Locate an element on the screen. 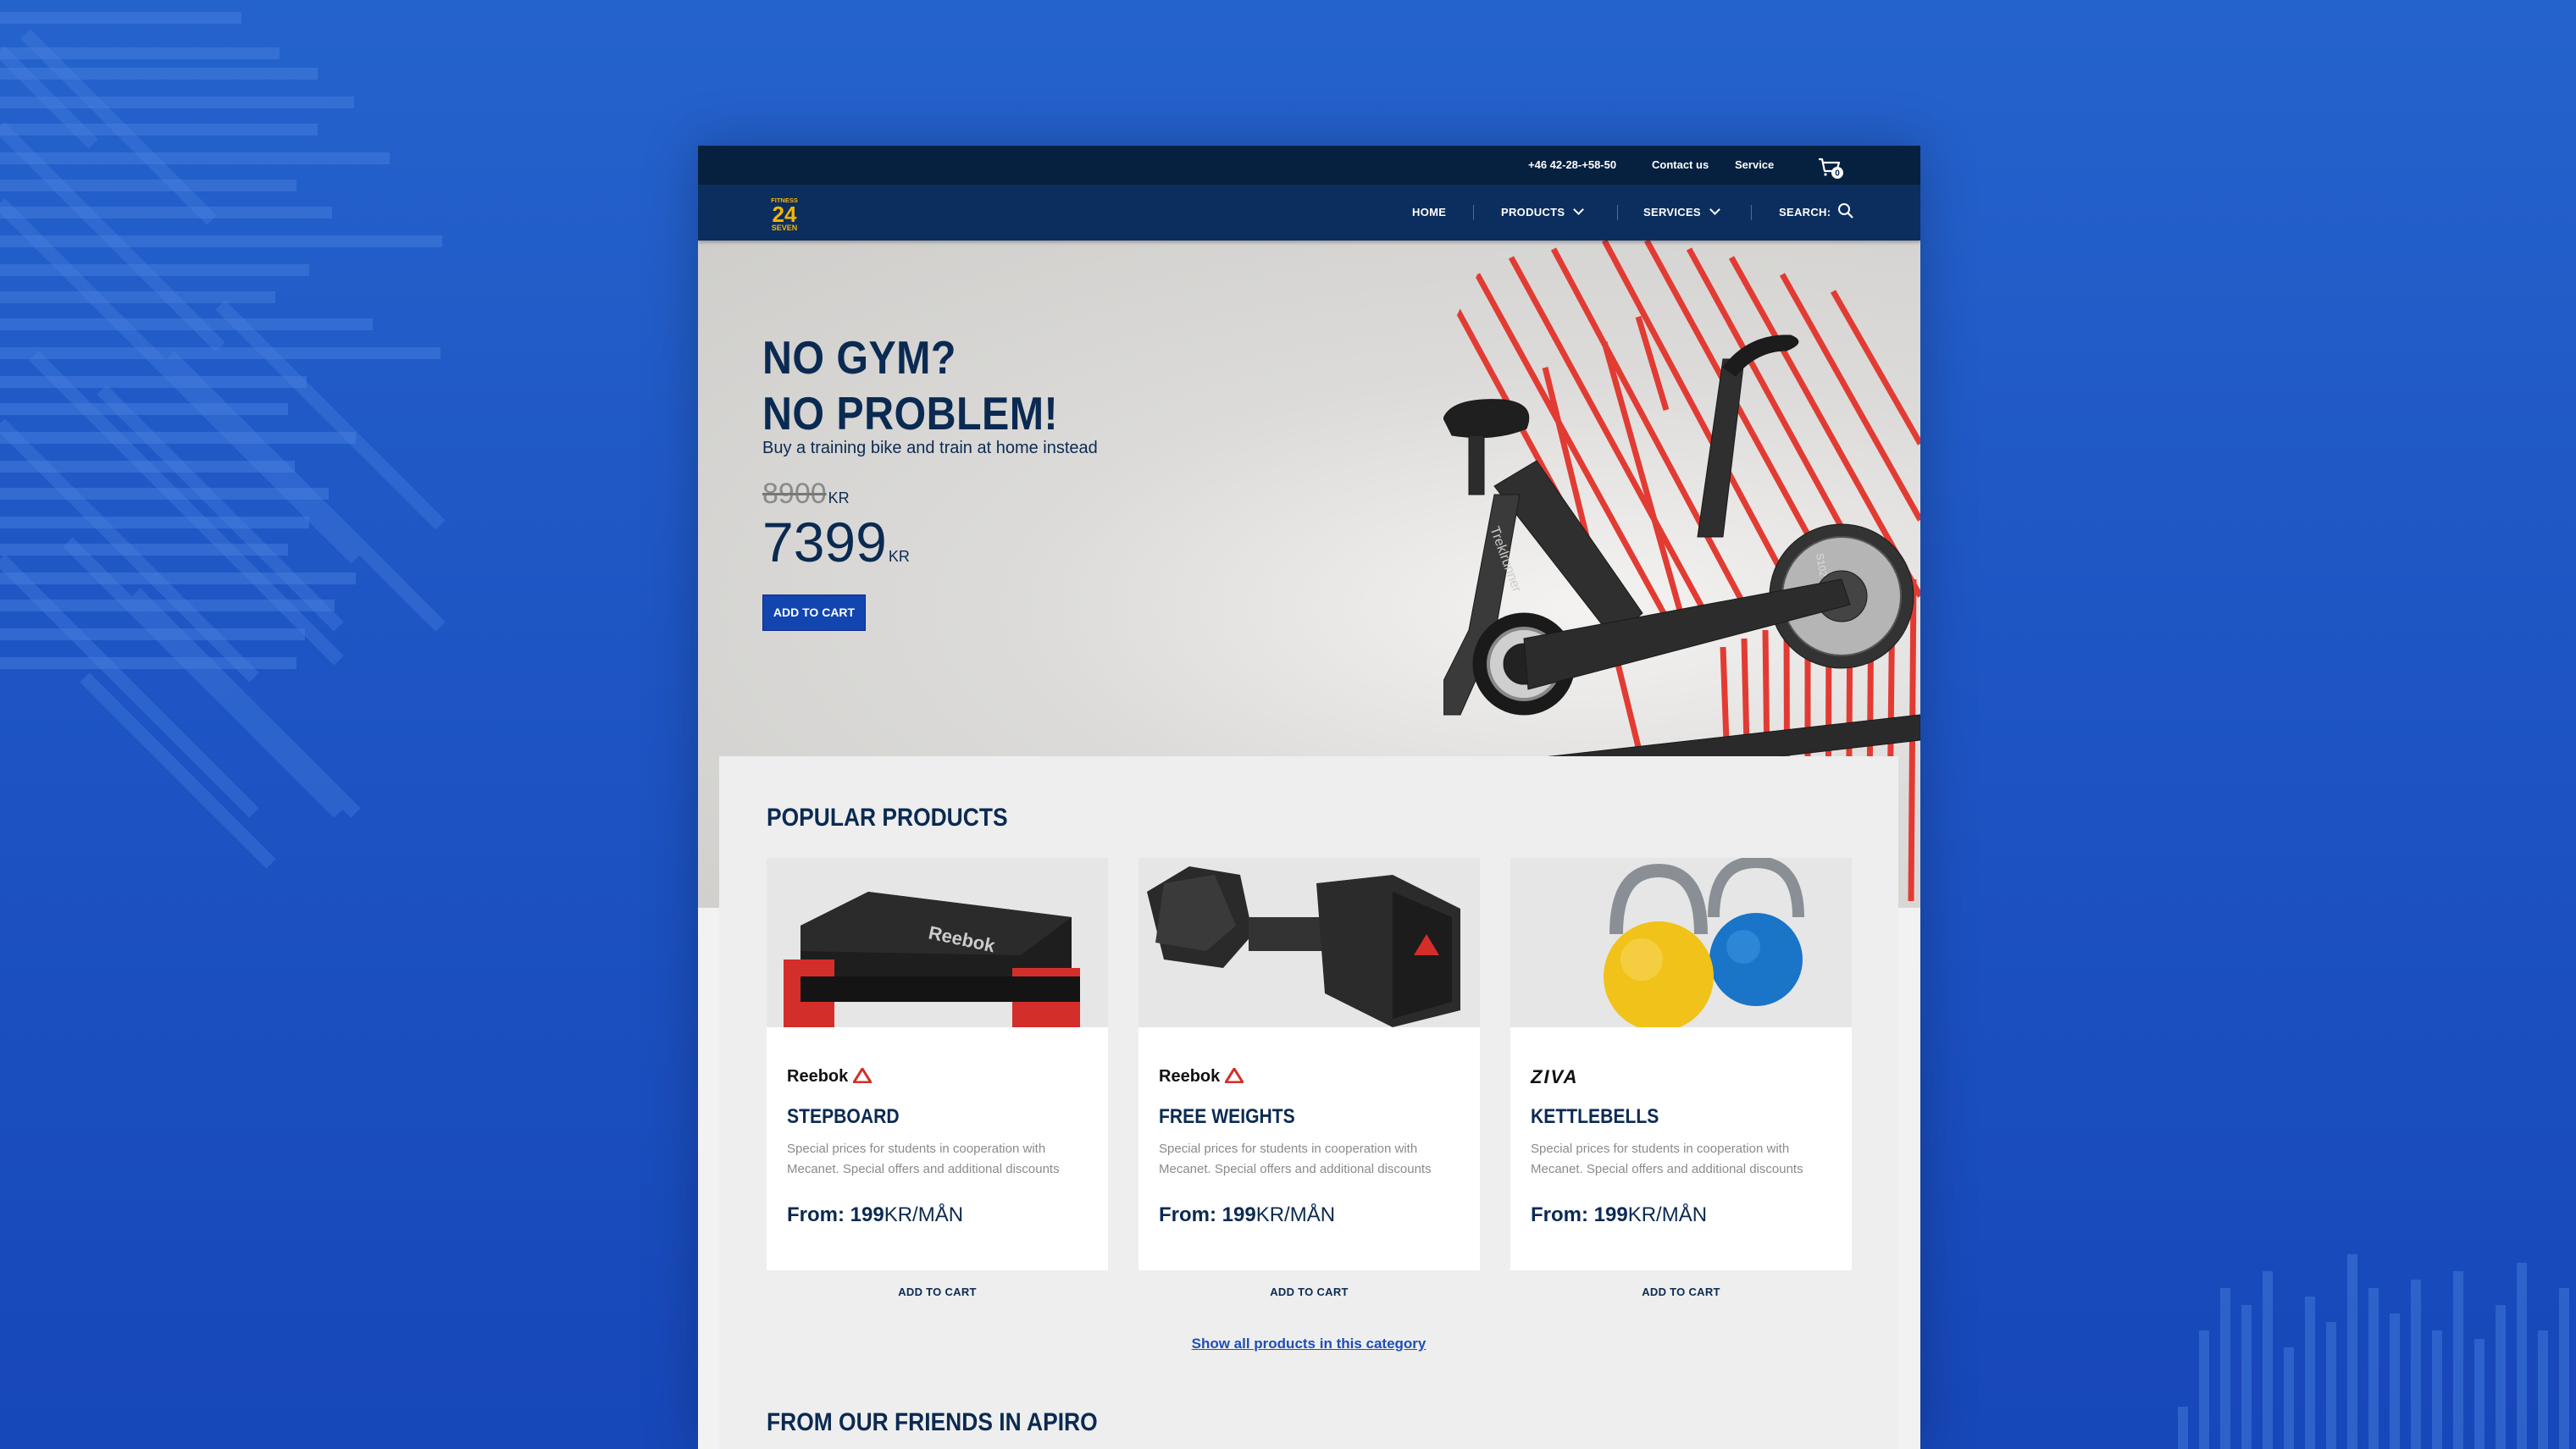  nav-search-label: SEARCH: is located at coordinates (1805, 212).